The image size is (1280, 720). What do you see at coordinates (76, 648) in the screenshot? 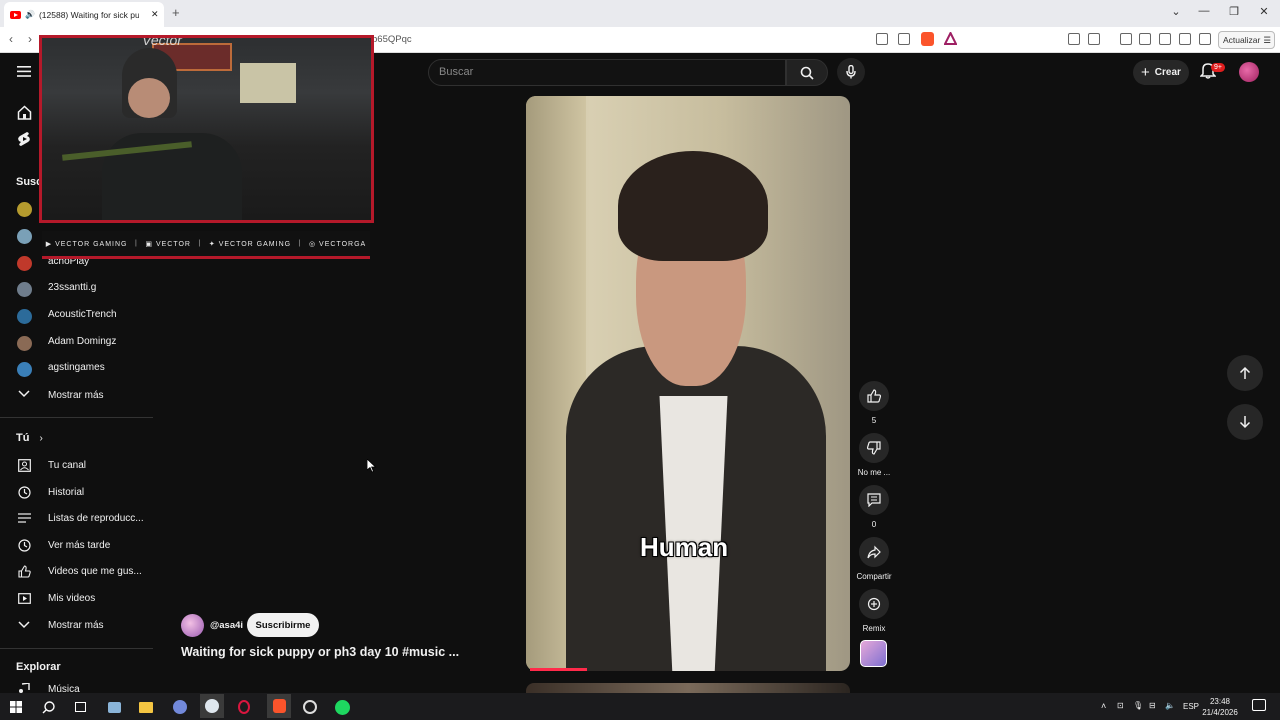
I see `sidebar-divider` at bounding box center [76, 648].